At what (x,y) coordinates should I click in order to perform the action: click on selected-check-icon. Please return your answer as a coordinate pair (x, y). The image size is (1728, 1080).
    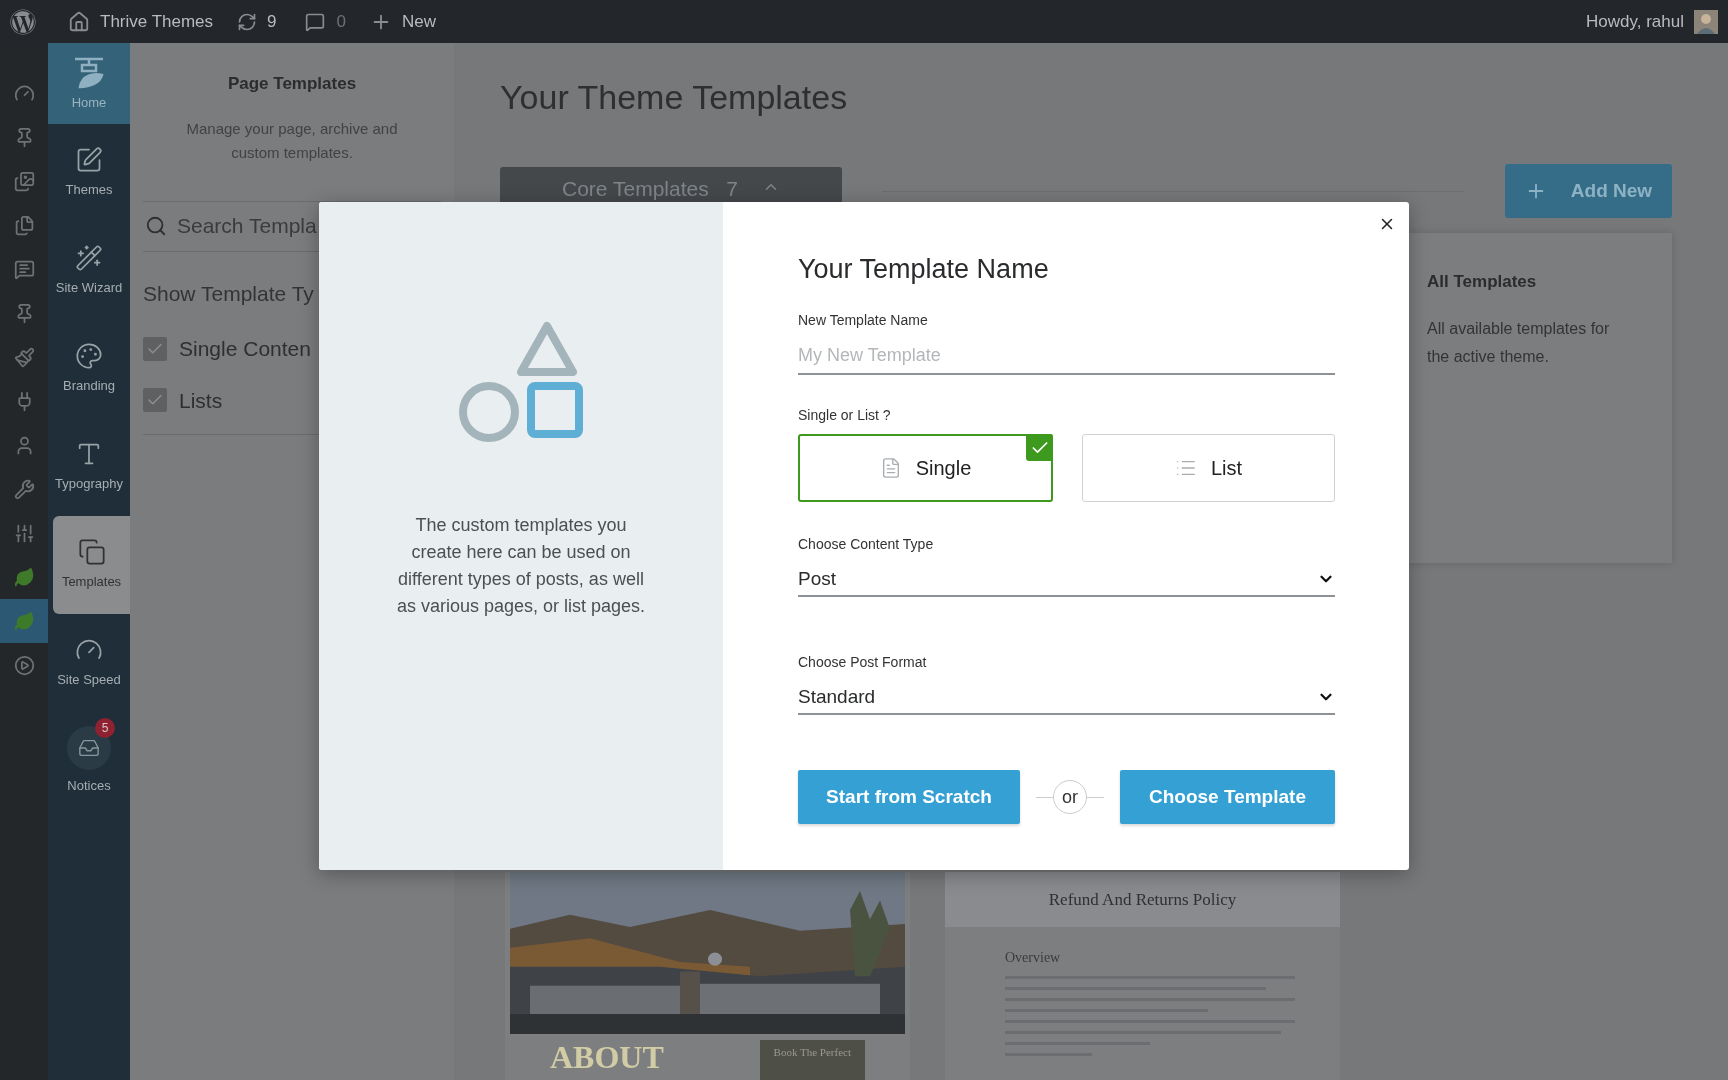
    Looking at the image, I should click on (1039, 447).